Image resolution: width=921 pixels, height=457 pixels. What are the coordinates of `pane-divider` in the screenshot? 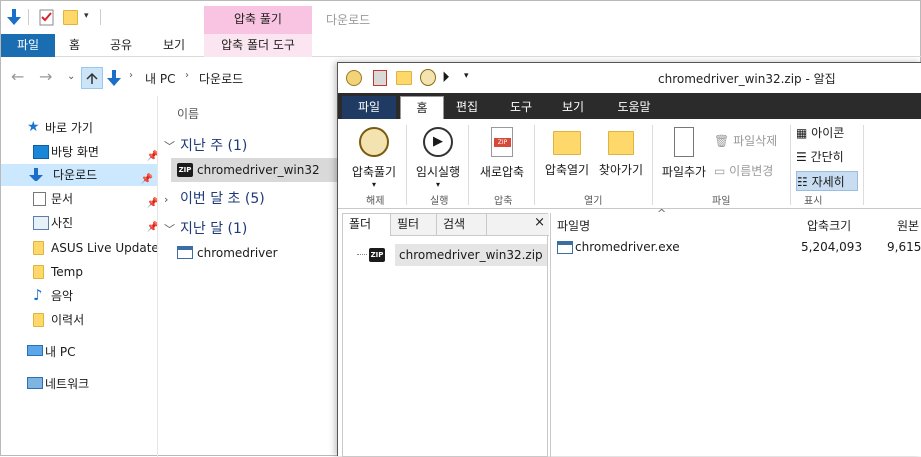 It's located at (157, 276).